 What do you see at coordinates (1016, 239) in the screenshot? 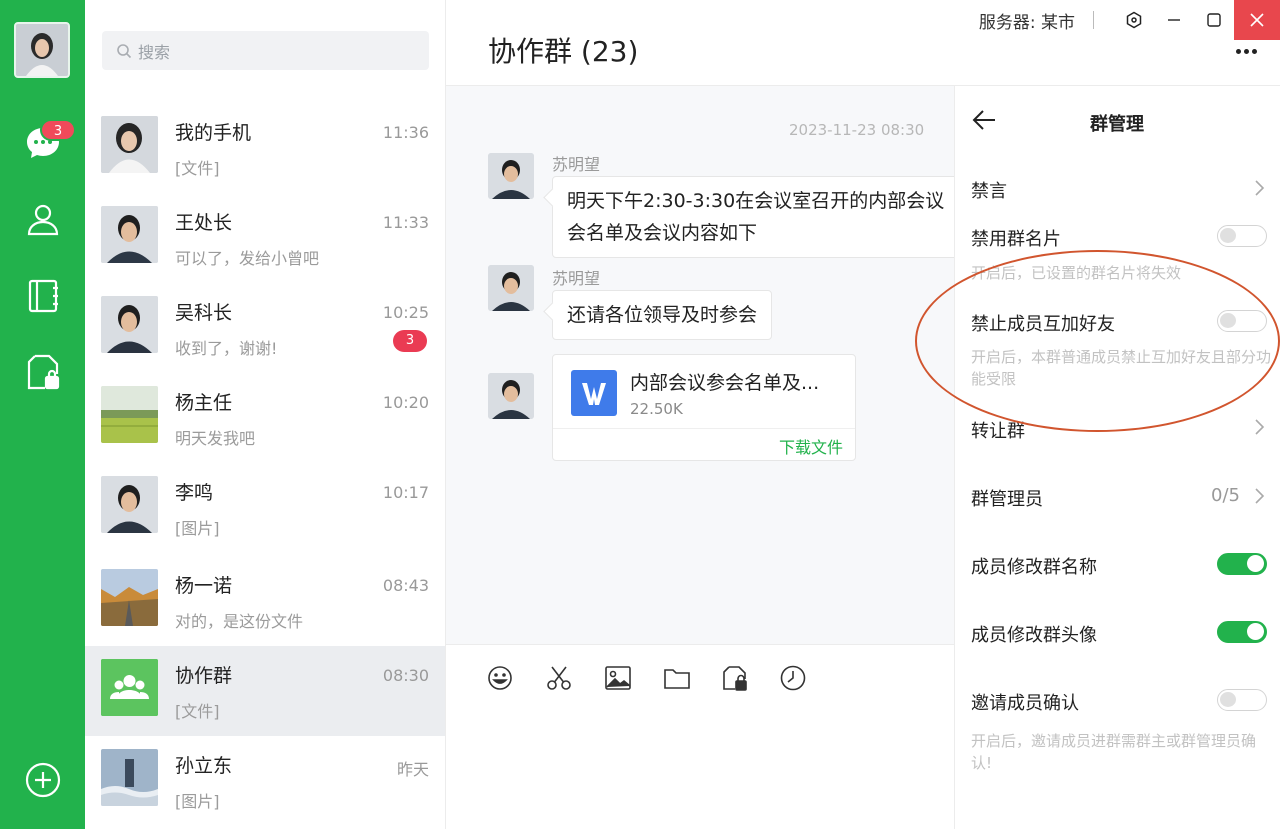
I see `disable-group-card-label: 禁用群名片` at bounding box center [1016, 239].